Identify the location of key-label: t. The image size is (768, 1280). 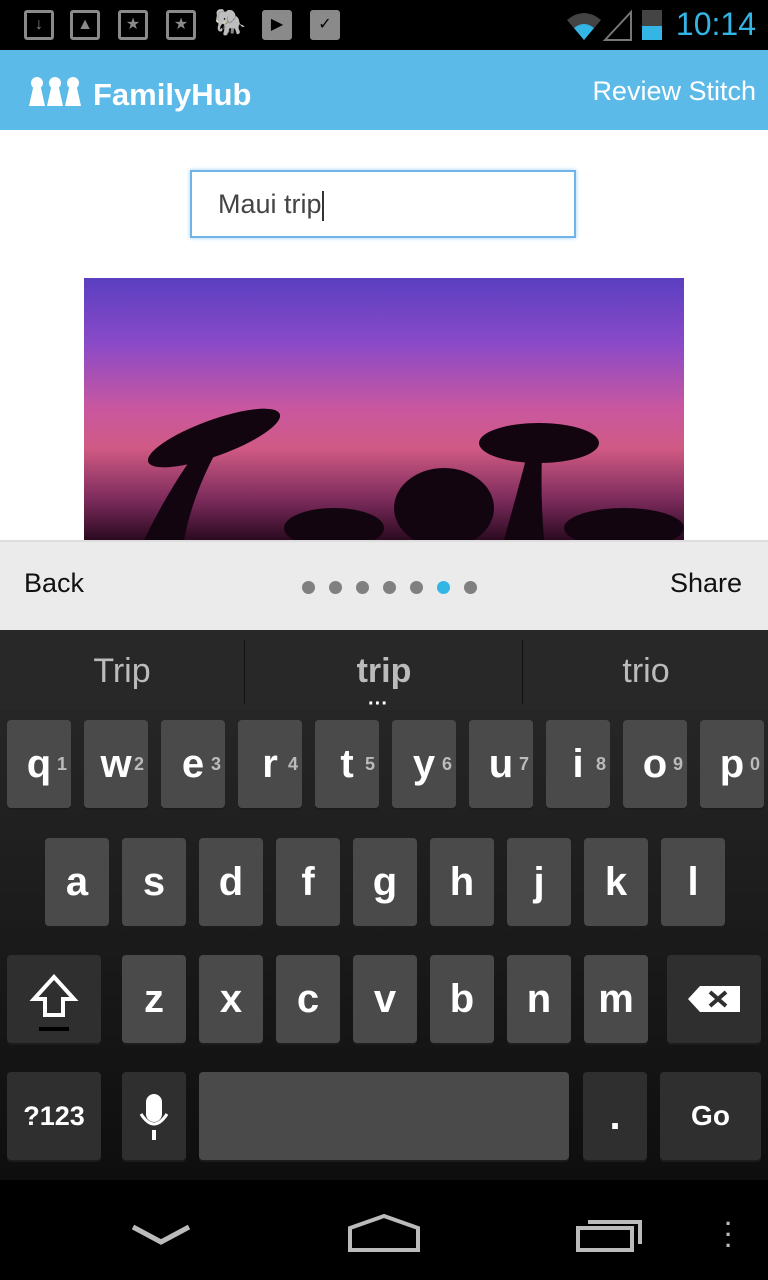
(347, 764).